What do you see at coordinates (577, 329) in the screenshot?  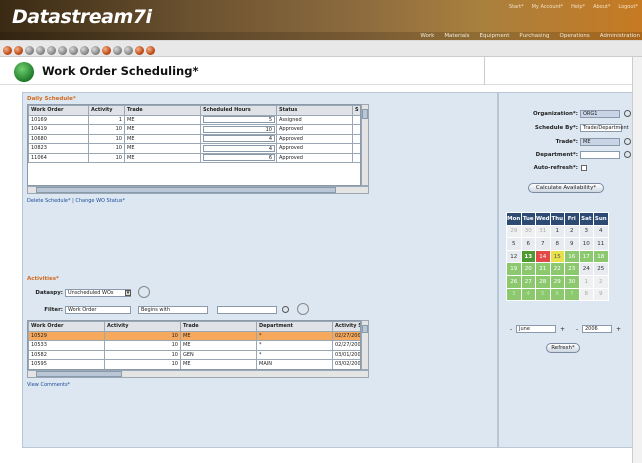 I see `year-prev: -` at bounding box center [577, 329].